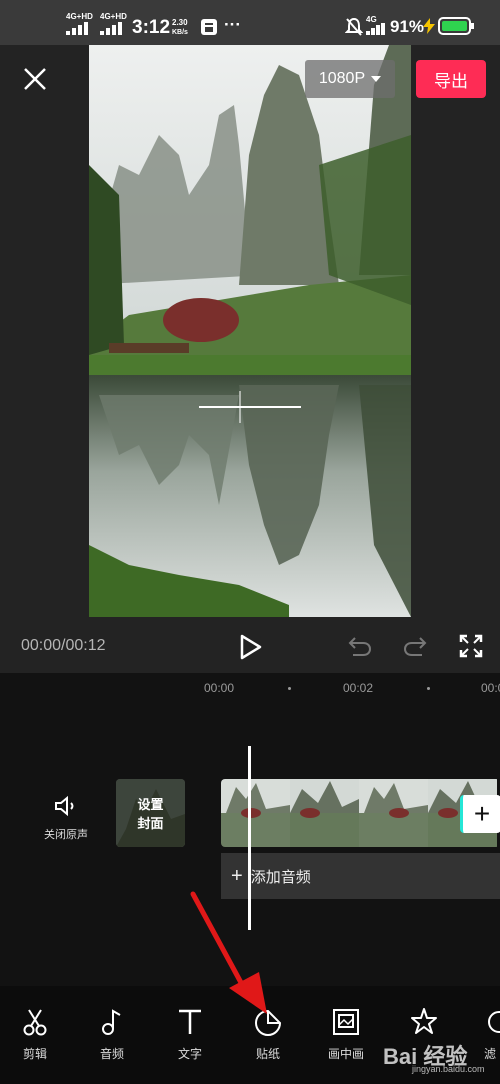  Describe the element at coordinates (189, 1054) in the screenshot. I see `toolbar-label-text: 文字` at that location.